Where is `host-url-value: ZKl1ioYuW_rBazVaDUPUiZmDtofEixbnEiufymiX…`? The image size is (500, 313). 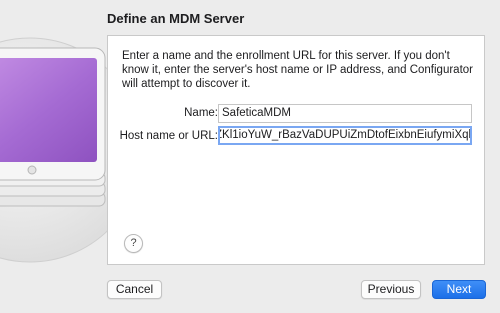 host-url-value: ZKl1ioYuW_rBazVaDUPUiZmDtofEixbnEiufymiX… is located at coordinates (345, 135).